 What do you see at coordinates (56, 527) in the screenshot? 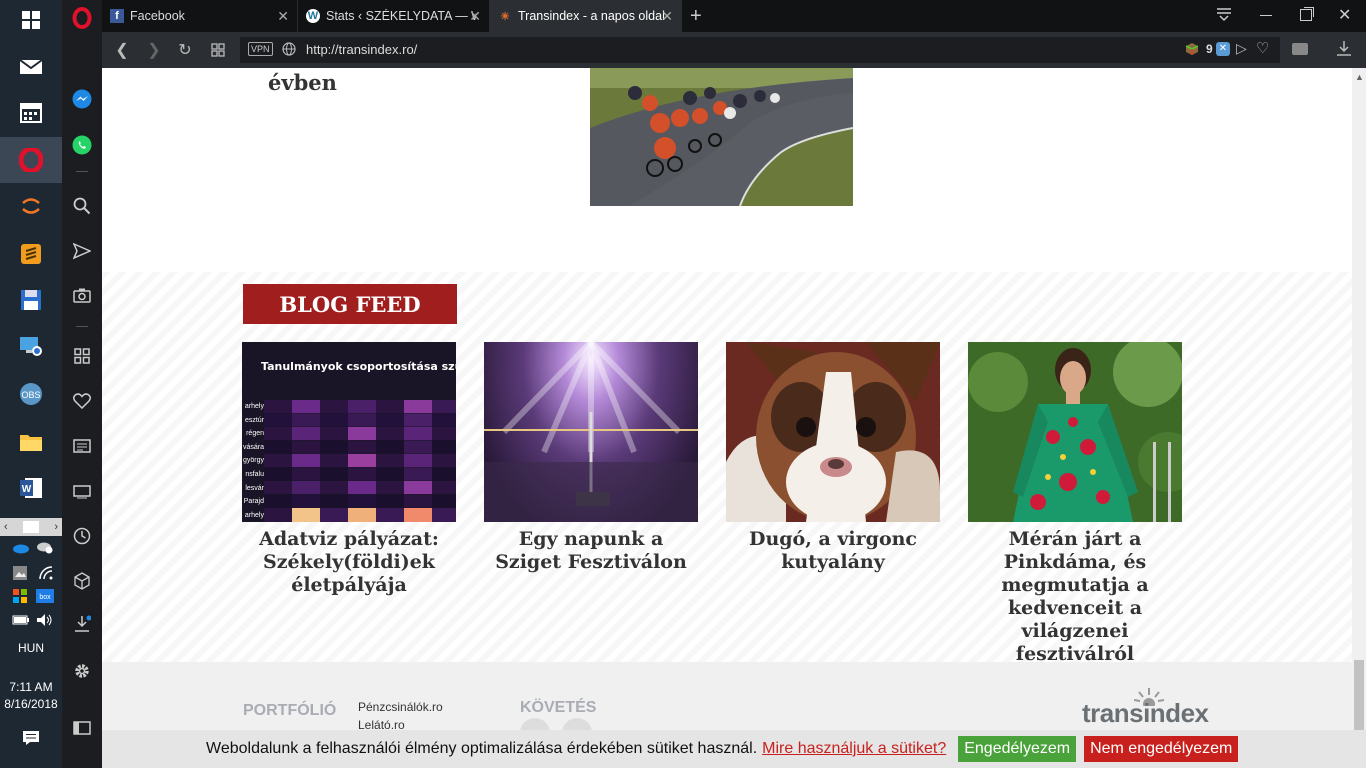
I see `scroll-right-icon: ›` at bounding box center [56, 527].